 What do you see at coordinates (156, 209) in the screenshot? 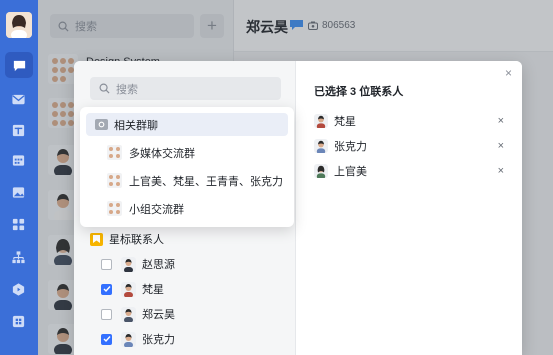
I see `group-name: 小组交流群` at bounding box center [156, 209].